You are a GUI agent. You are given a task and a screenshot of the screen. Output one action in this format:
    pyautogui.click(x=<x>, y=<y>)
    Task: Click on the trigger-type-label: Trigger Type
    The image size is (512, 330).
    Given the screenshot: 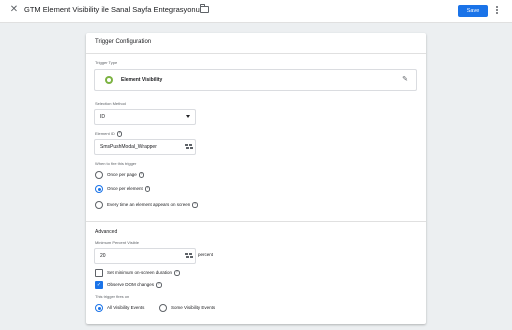 What is the action you would take?
    pyautogui.click(x=106, y=62)
    